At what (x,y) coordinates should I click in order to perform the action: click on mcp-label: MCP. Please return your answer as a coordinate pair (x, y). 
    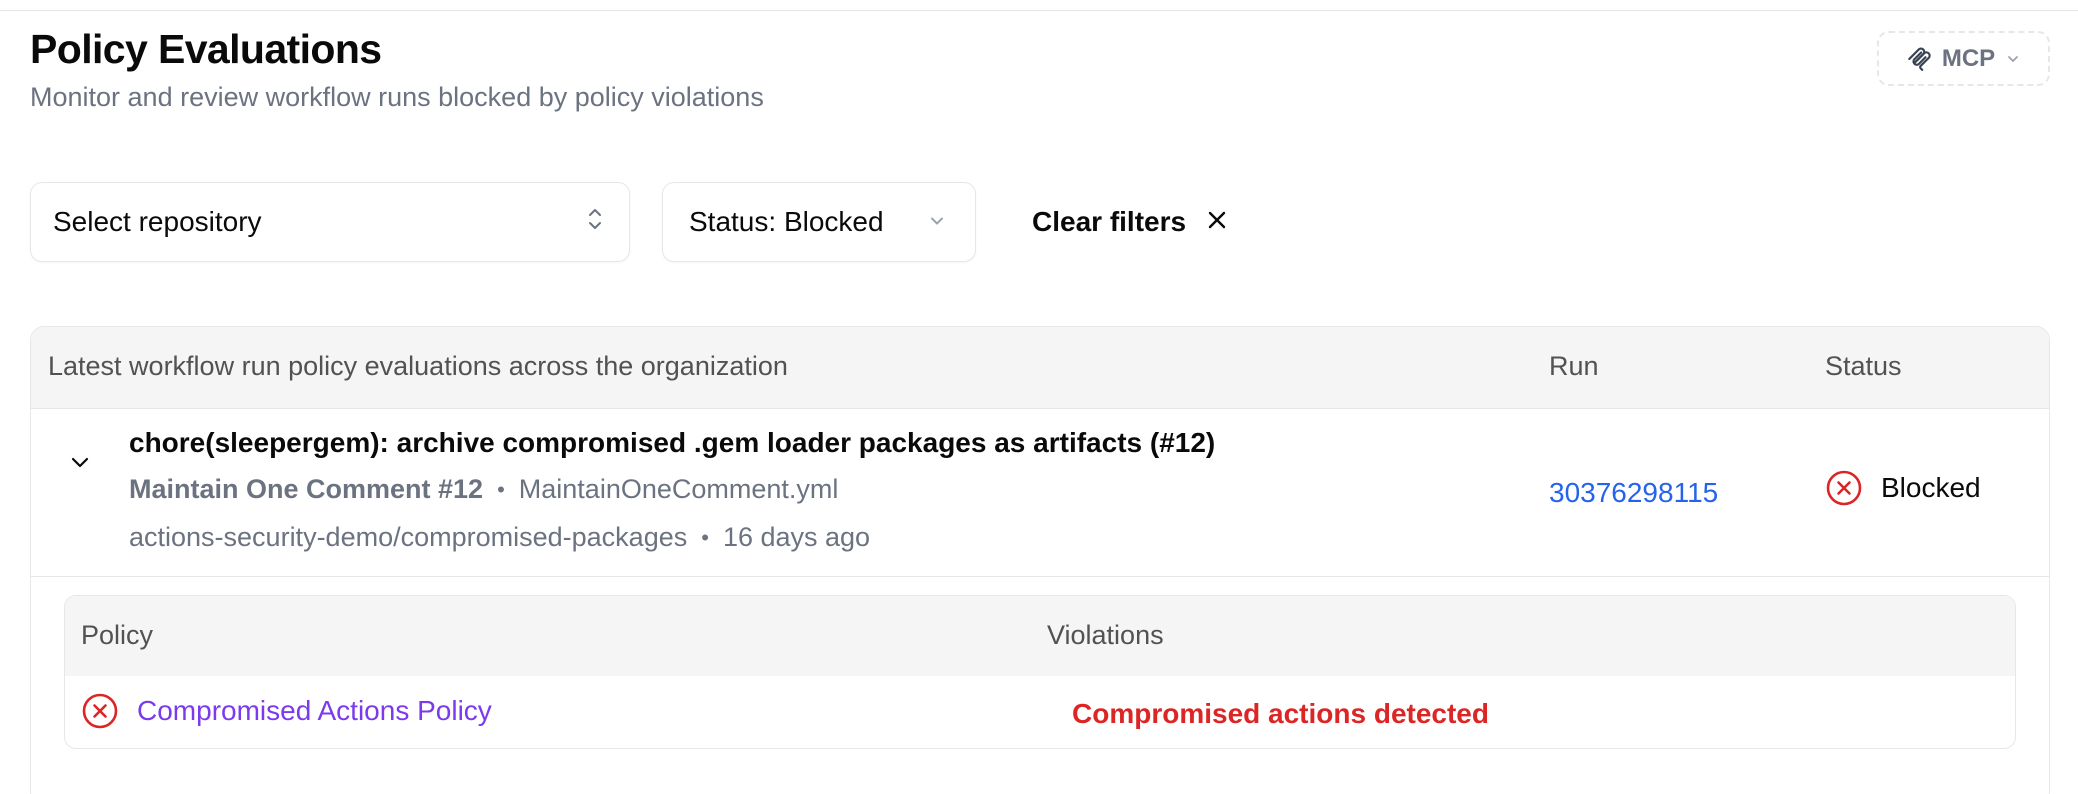
    Looking at the image, I should click on (1968, 58).